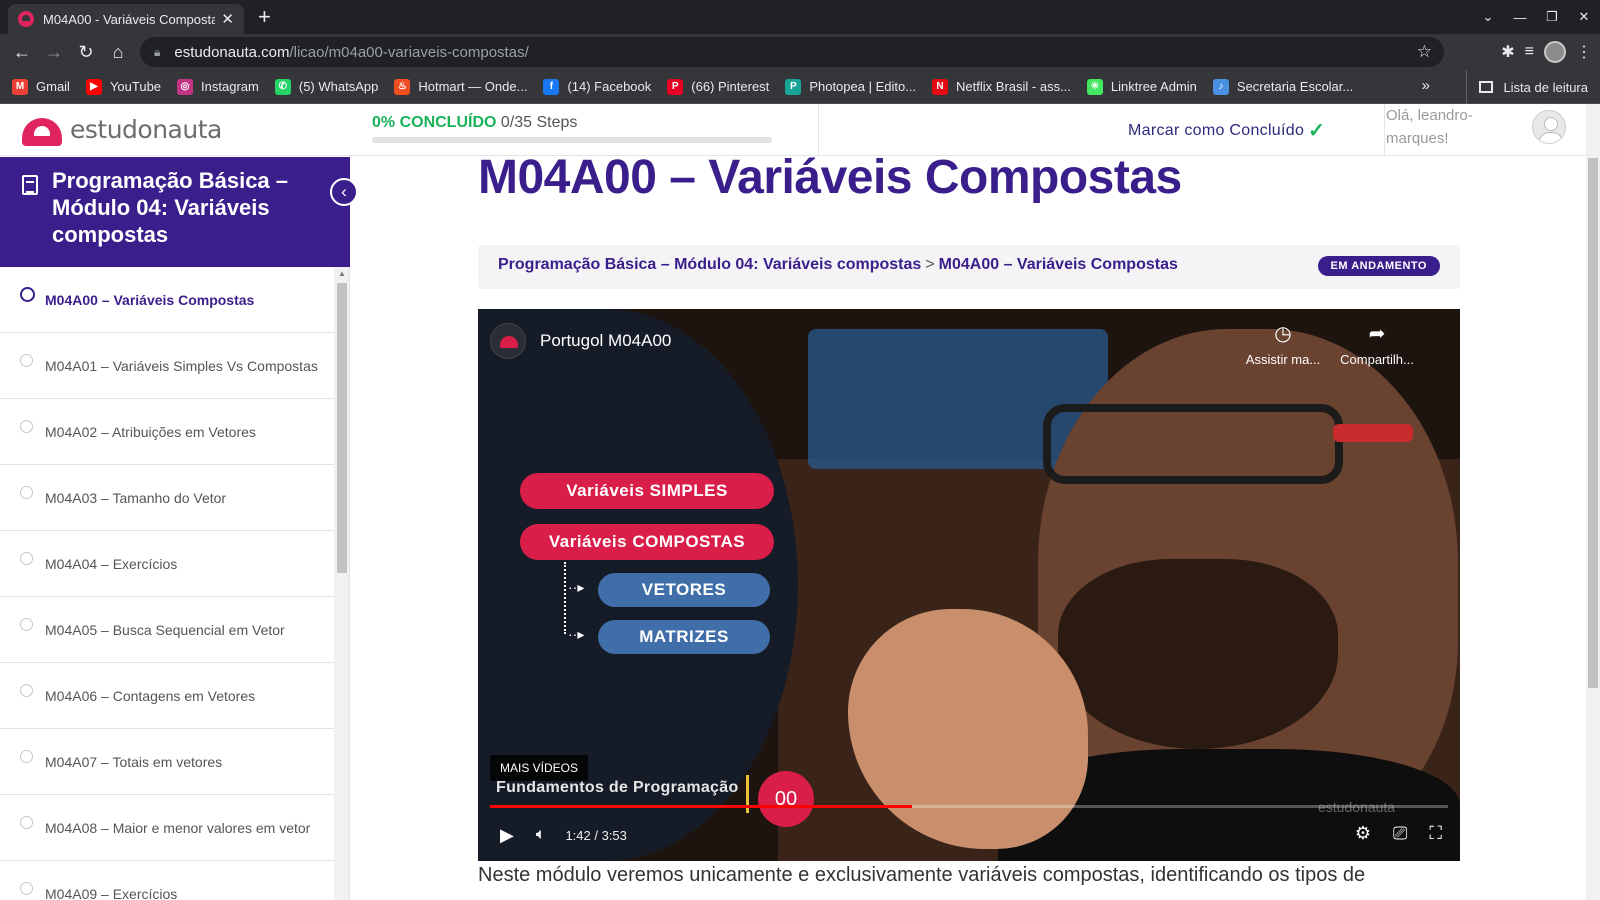 This screenshot has height=900, width=1600. Describe the element at coordinates (338, 86) in the screenshot. I see `bookmark-label: (5) WhatsApp` at that location.